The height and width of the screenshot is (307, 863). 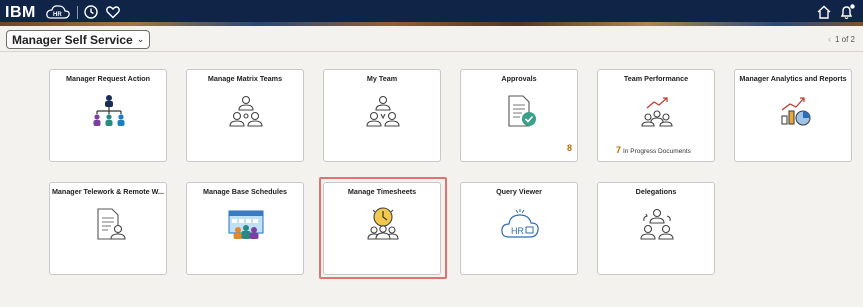 I want to click on hr-cloud-icon: HR, so click(x=58, y=12).